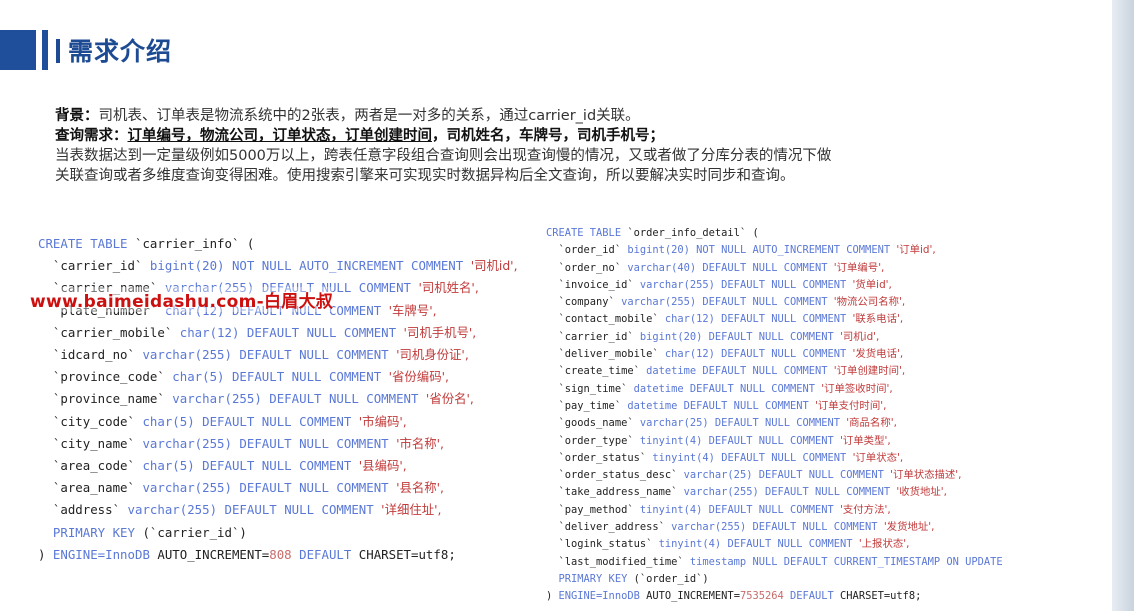  Describe the element at coordinates (599, 457) in the screenshot. I see `sql-column-name: `order_status`` at that location.